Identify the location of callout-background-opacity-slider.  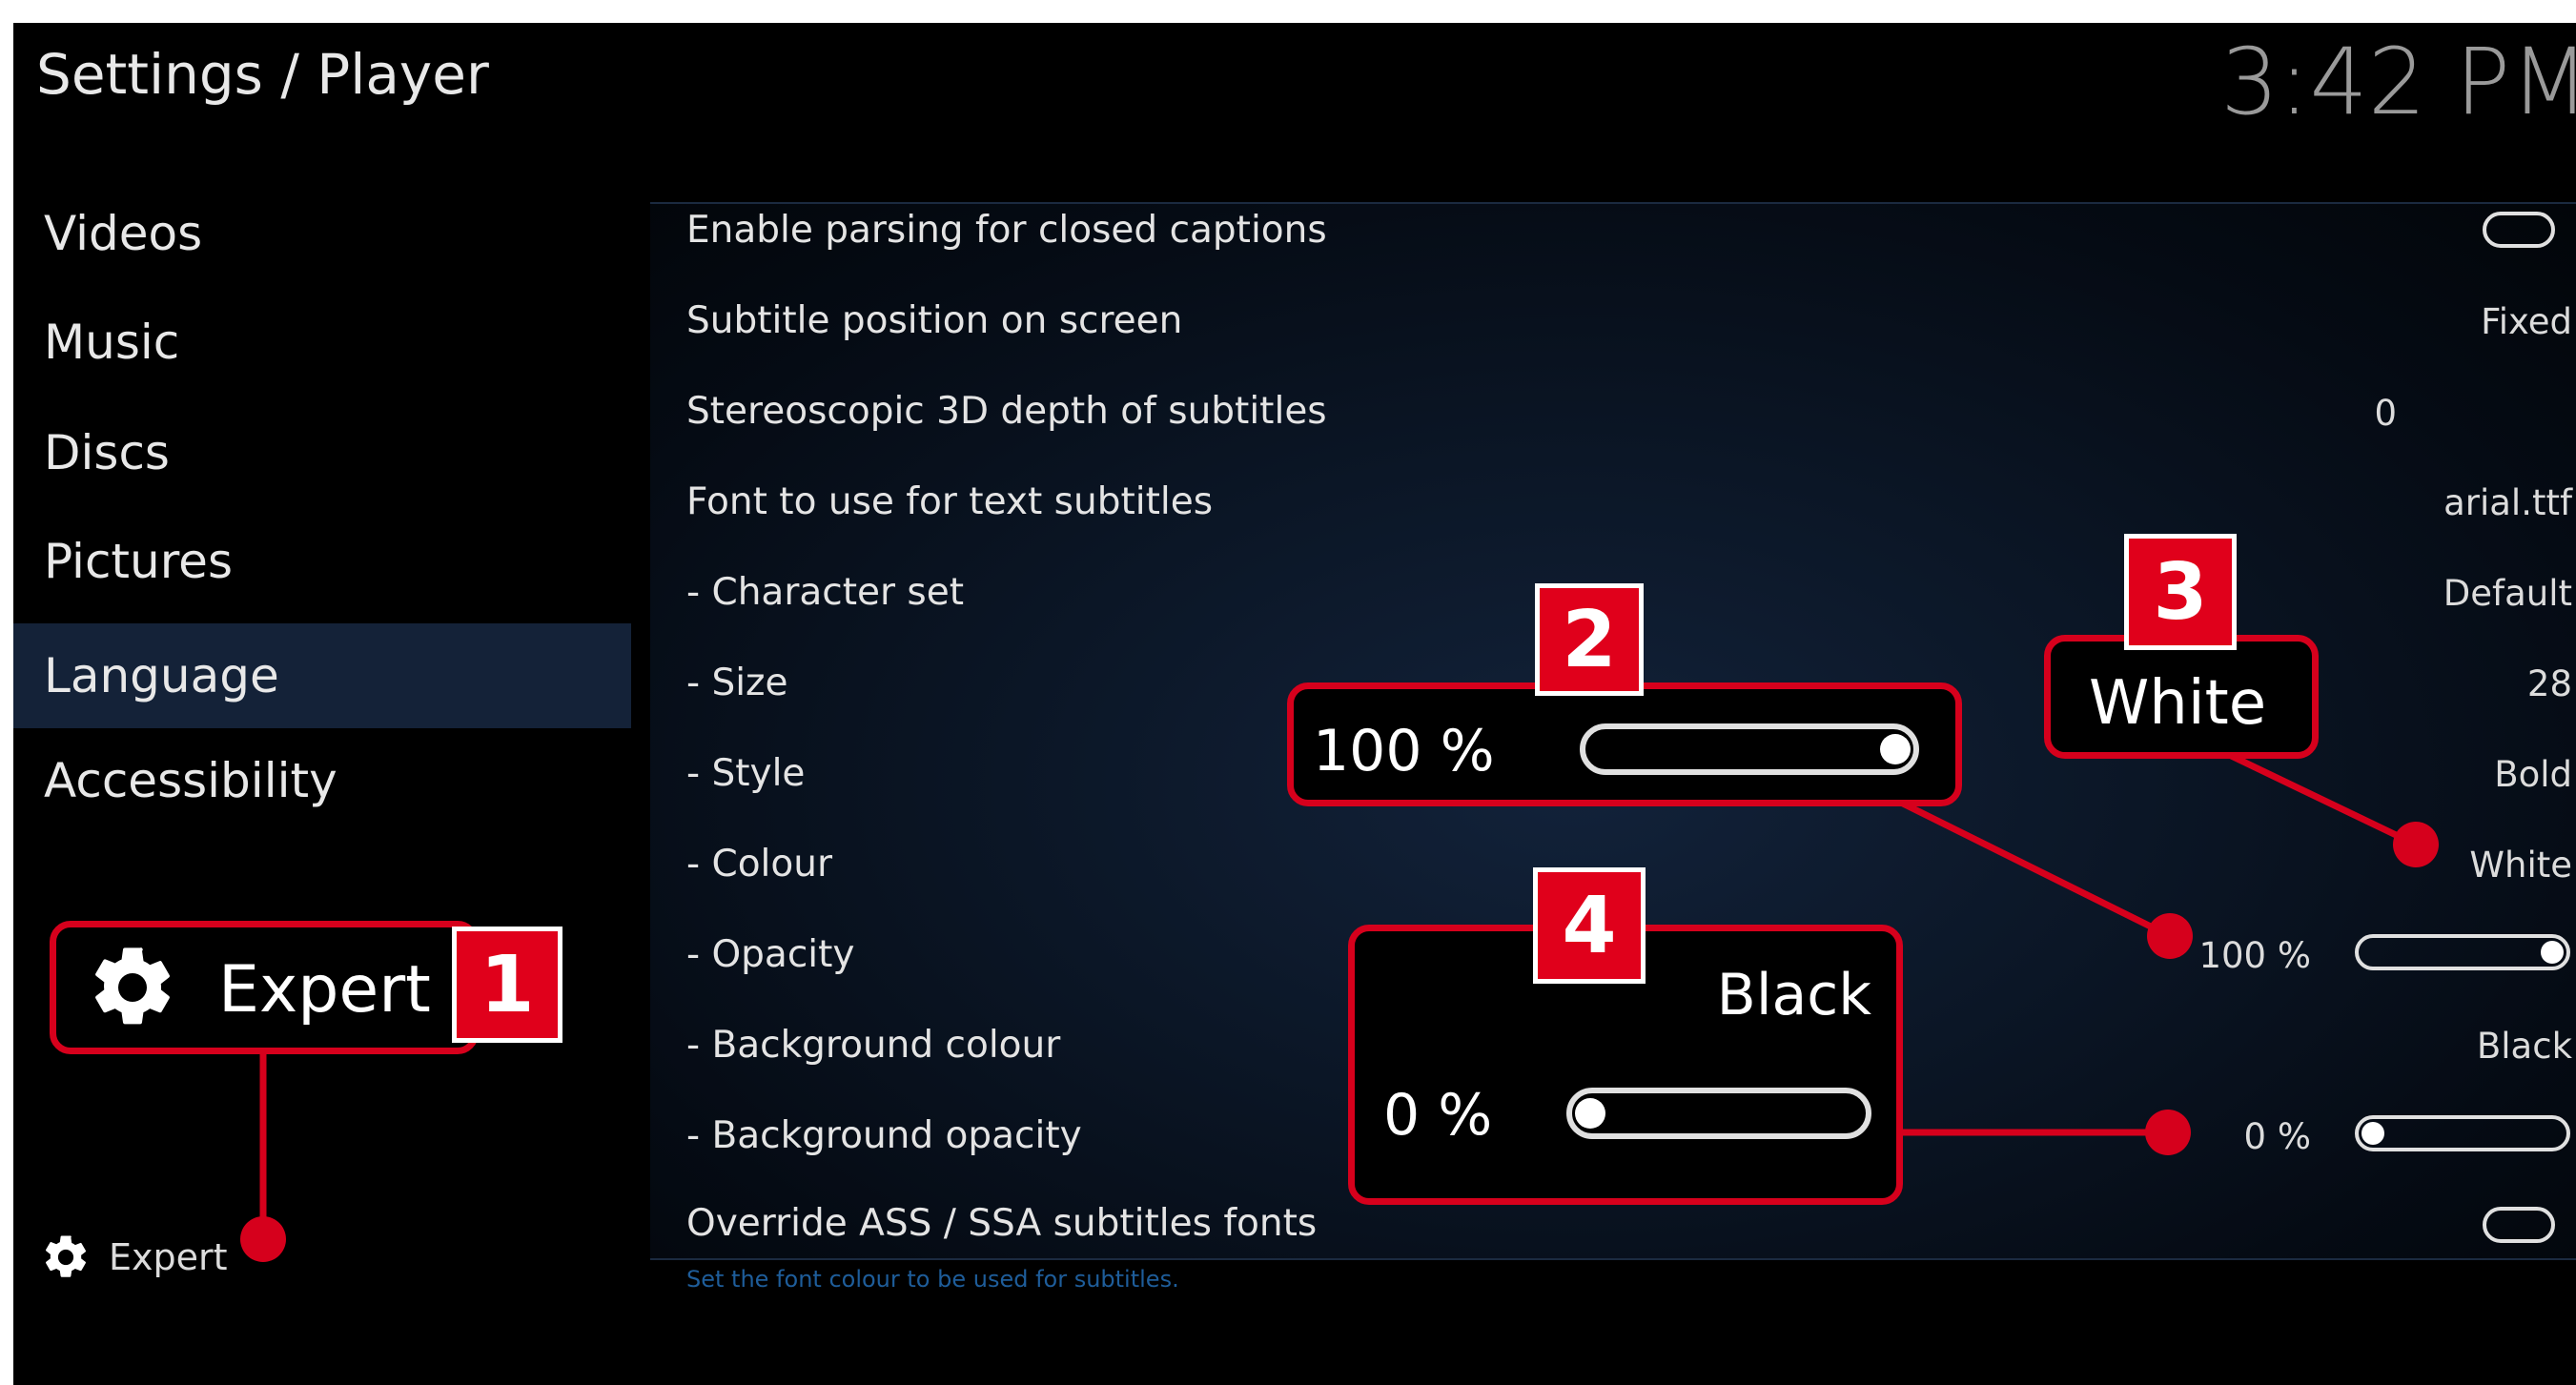
(1718, 1113).